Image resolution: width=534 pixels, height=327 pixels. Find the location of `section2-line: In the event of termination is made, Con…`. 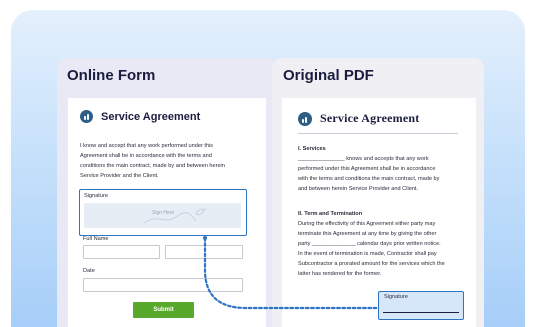

section2-line: In the event of termination is made, Con… is located at coordinates (367, 254).